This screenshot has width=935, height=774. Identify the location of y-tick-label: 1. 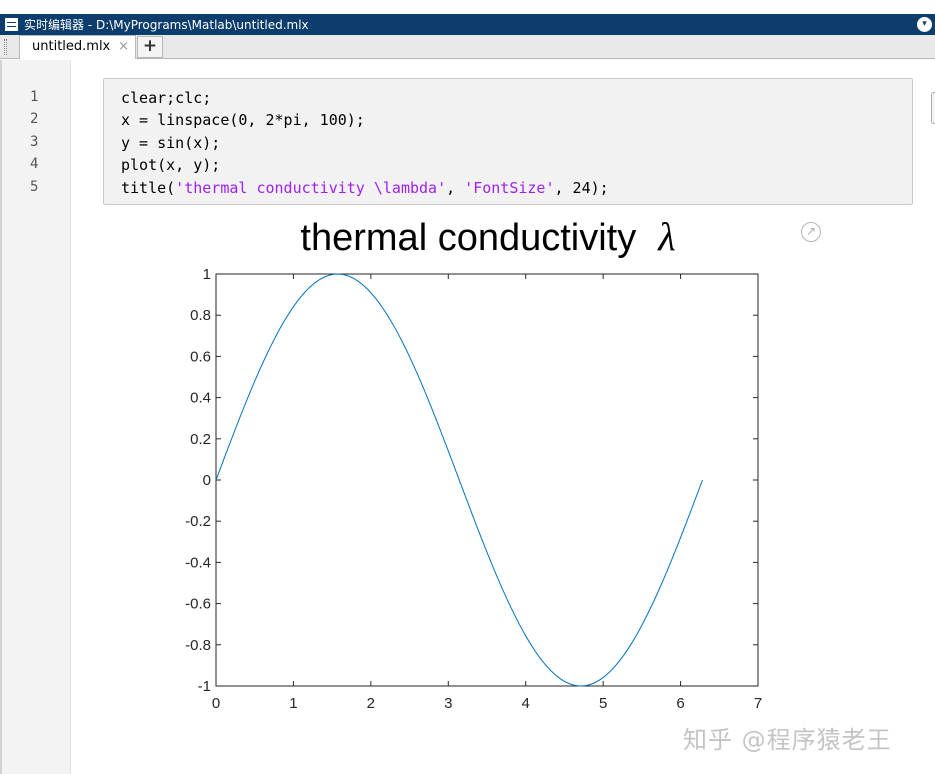
(207, 274).